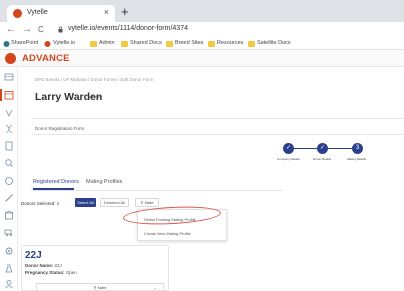 This screenshot has height=291, width=404. Describe the element at coordinates (189, 43) in the screenshot. I see `bookmark-breed-sites: Breed Sites` at that location.